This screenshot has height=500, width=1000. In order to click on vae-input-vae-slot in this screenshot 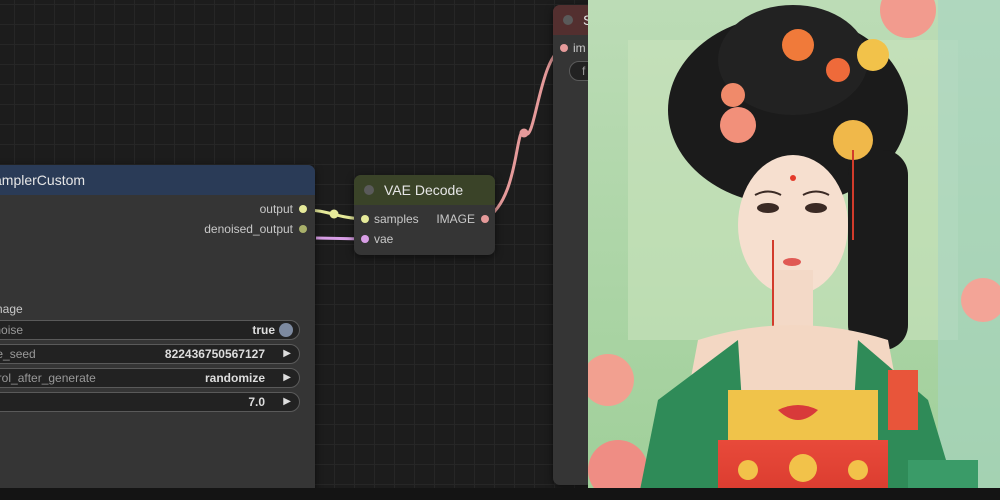, I will do `click(365, 239)`.